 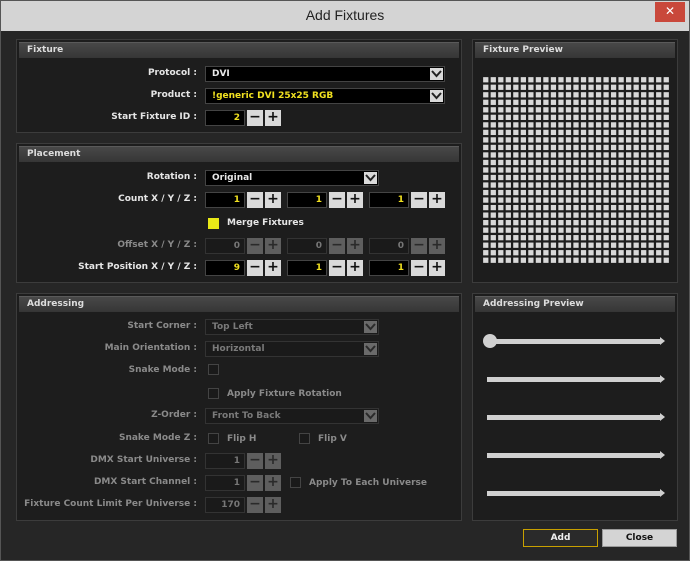 I want to click on rotation-select: Original, so click(x=292, y=178).